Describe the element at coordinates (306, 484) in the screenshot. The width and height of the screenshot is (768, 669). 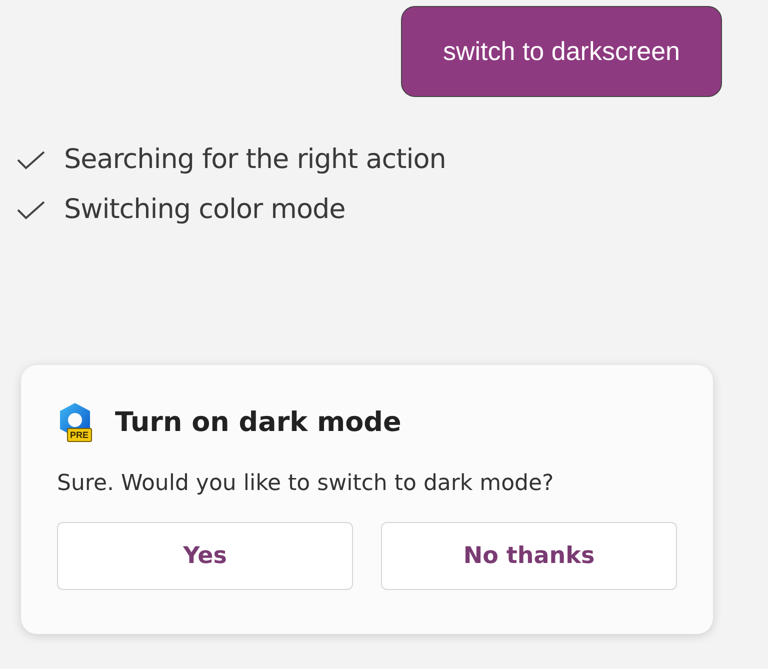
I see `card-message: Sure. Would you like to switch to dark mode?` at that location.